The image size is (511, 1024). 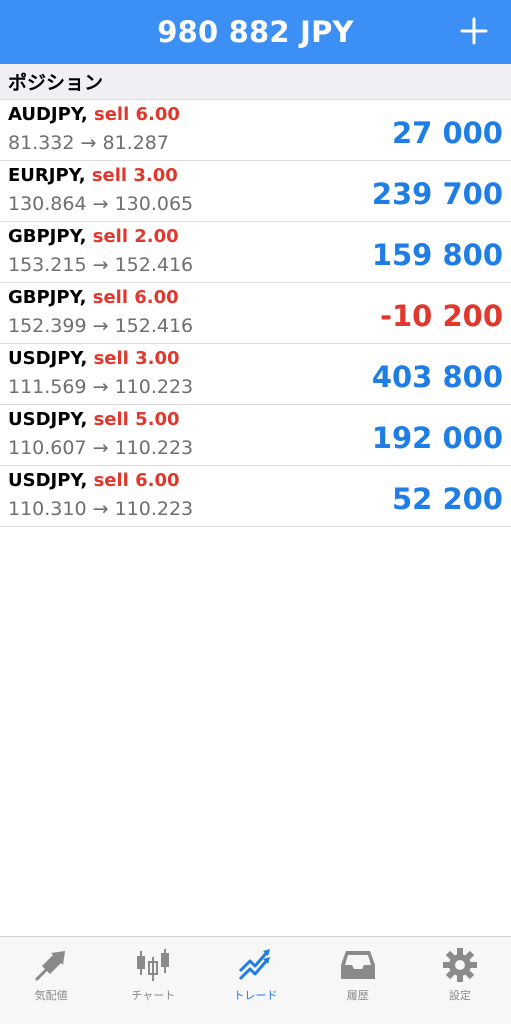 I want to click on plus-icon, so click(x=474, y=31).